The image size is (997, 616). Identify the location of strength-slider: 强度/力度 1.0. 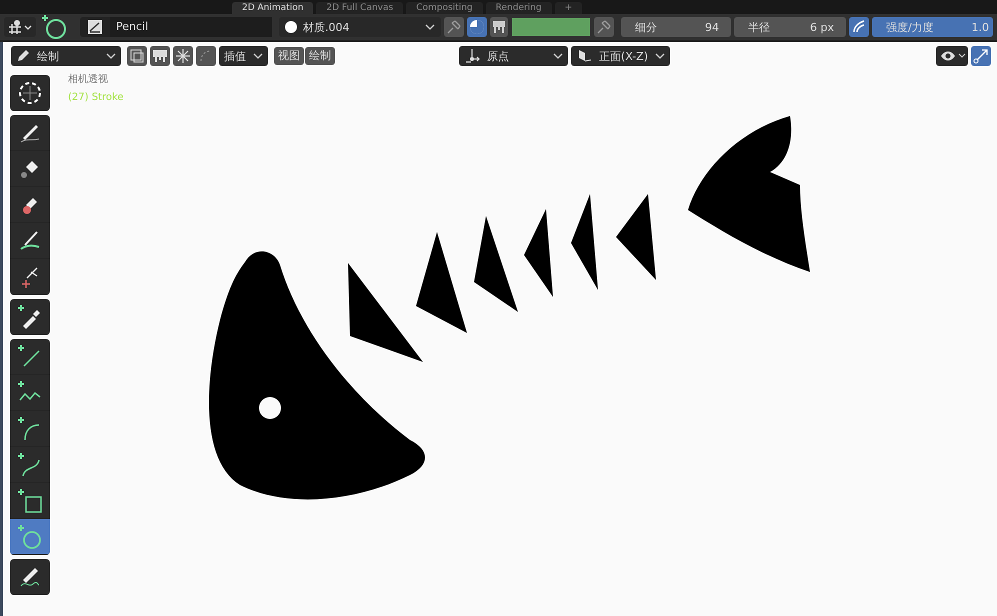
(932, 27).